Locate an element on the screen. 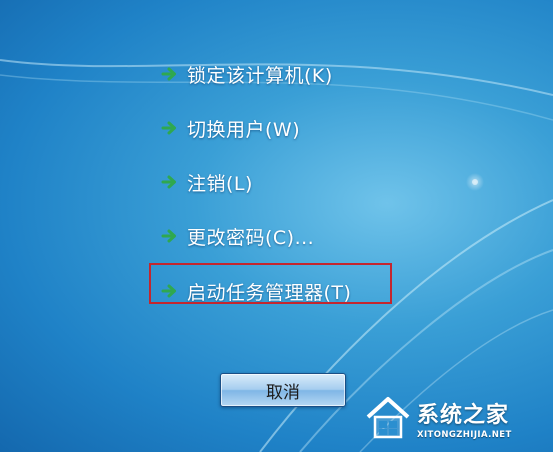 This screenshot has width=553, height=452. menu-item-log-off: 注销(L) is located at coordinates (206, 182).